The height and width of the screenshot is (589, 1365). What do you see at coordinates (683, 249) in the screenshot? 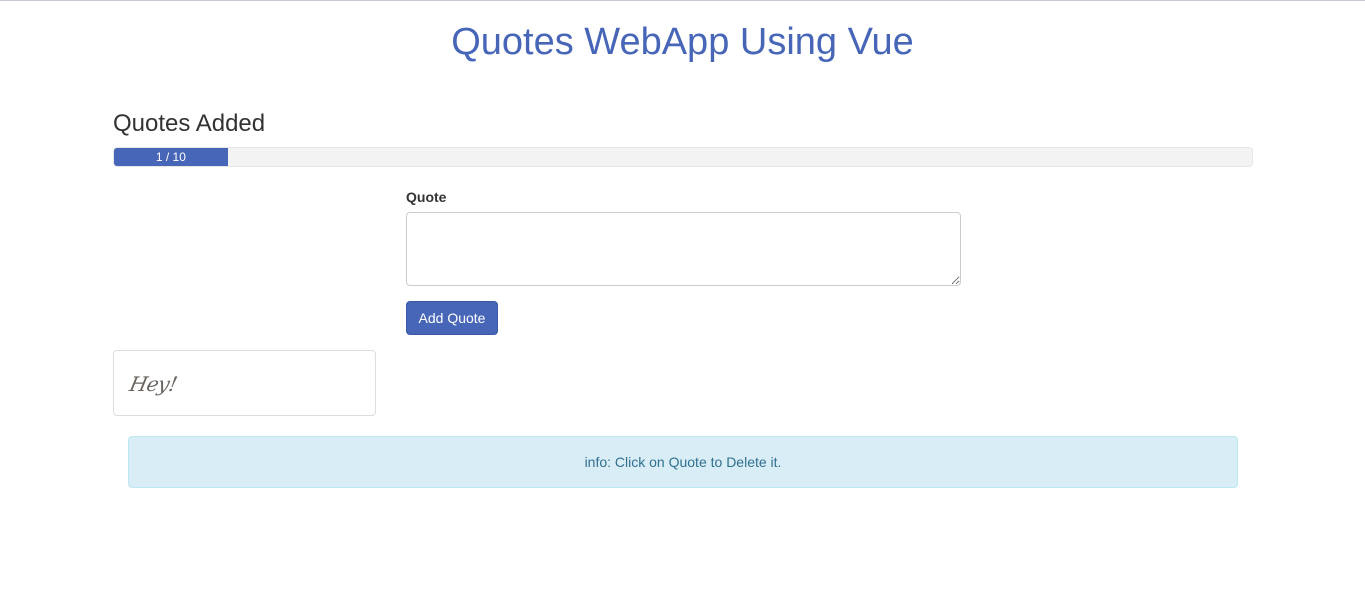
I see `quote-textarea` at bounding box center [683, 249].